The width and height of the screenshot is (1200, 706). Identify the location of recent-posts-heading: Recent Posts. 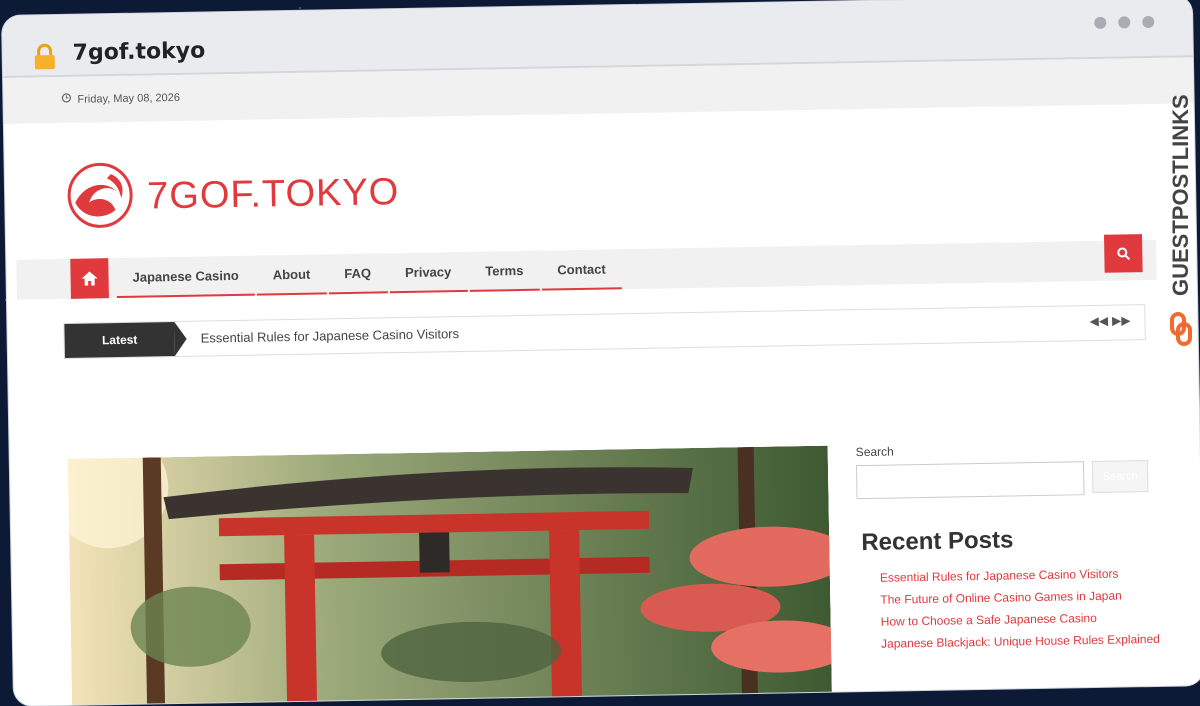
(937, 541).